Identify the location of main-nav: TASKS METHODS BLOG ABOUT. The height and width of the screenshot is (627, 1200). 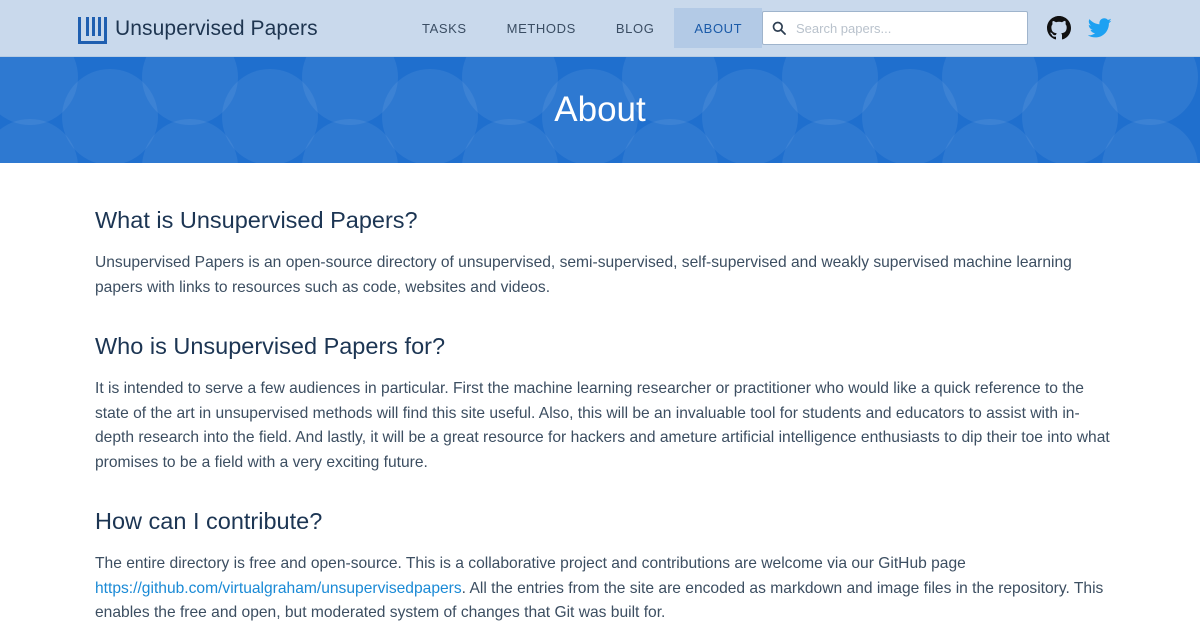
(582, 28).